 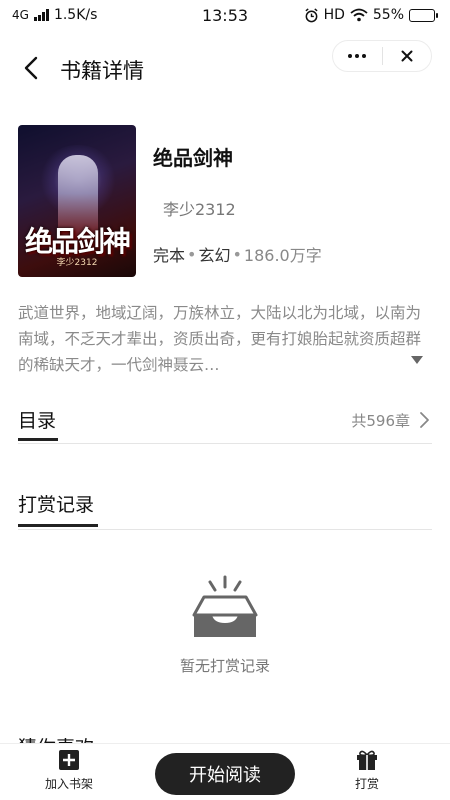 What do you see at coordinates (367, 760) in the screenshot?
I see `gift-icon` at bounding box center [367, 760].